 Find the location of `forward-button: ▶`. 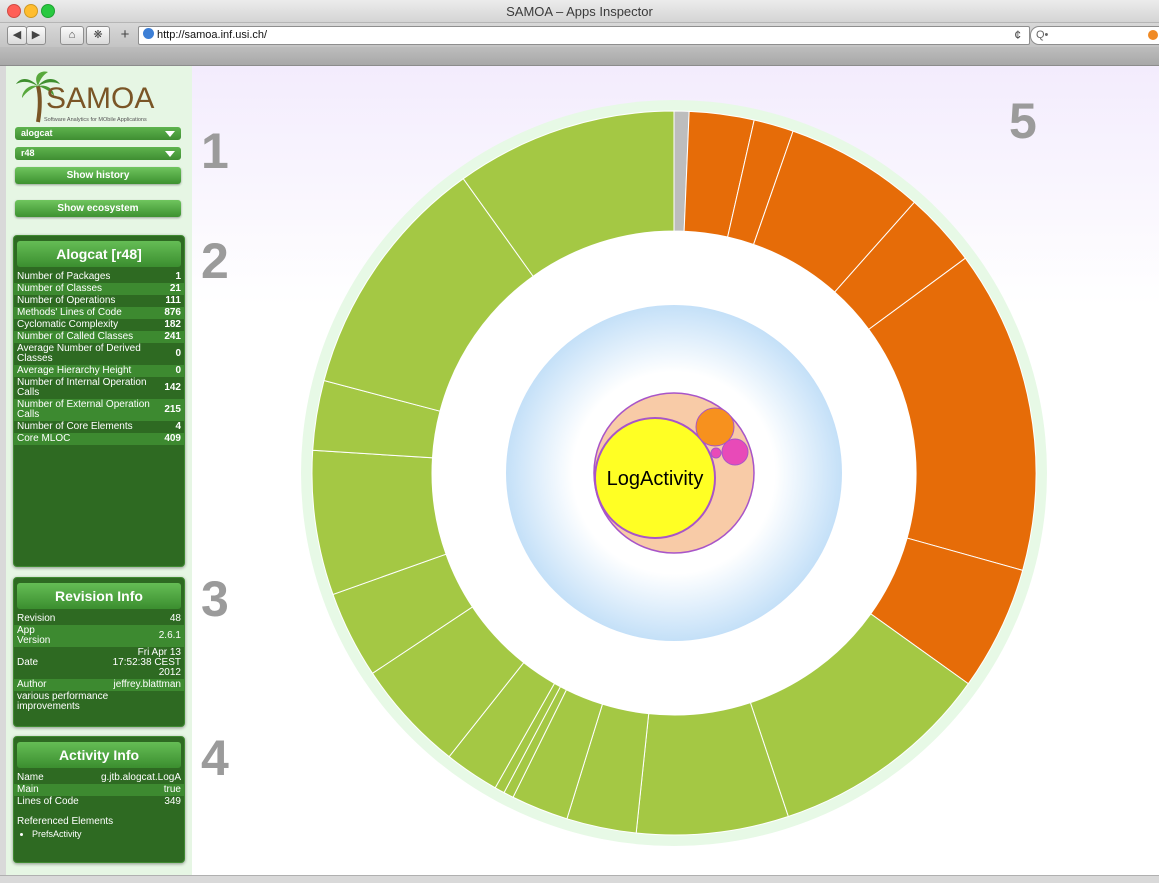

forward-button: ▶ is located at coordinates (36, 35).